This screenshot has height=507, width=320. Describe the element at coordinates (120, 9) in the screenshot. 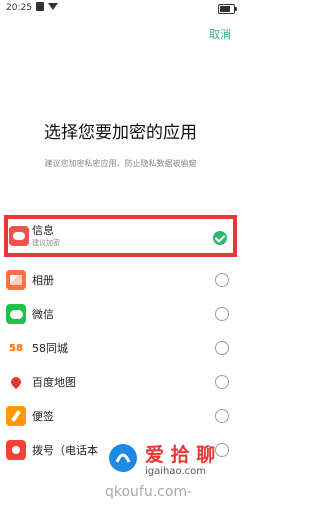

I see `status-bar: 20:25` at that location.